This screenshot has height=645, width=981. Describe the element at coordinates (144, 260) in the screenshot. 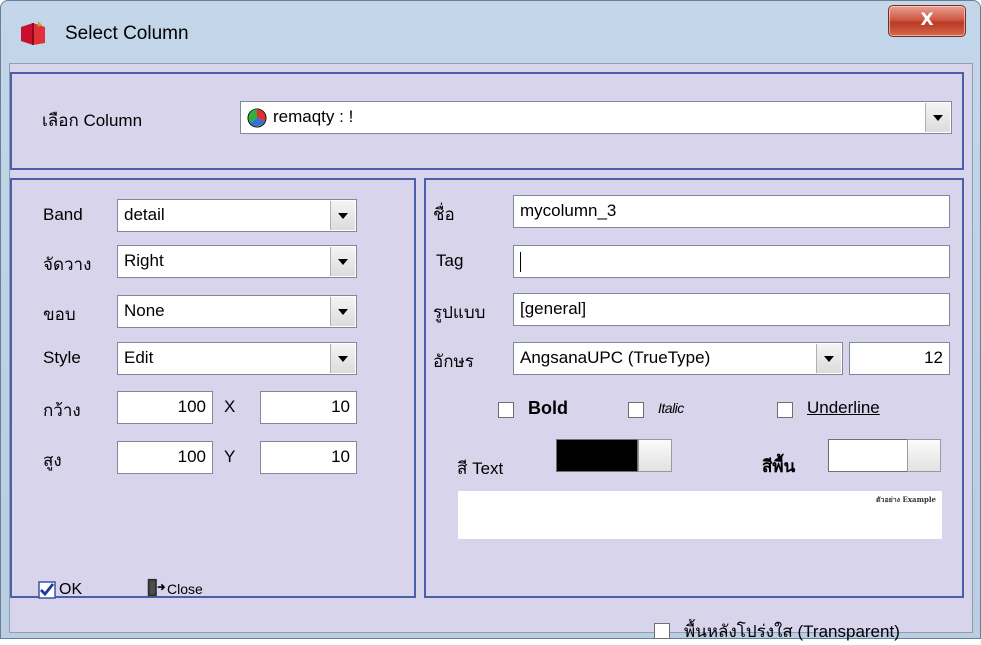

I see `align-value: Right` at that location.